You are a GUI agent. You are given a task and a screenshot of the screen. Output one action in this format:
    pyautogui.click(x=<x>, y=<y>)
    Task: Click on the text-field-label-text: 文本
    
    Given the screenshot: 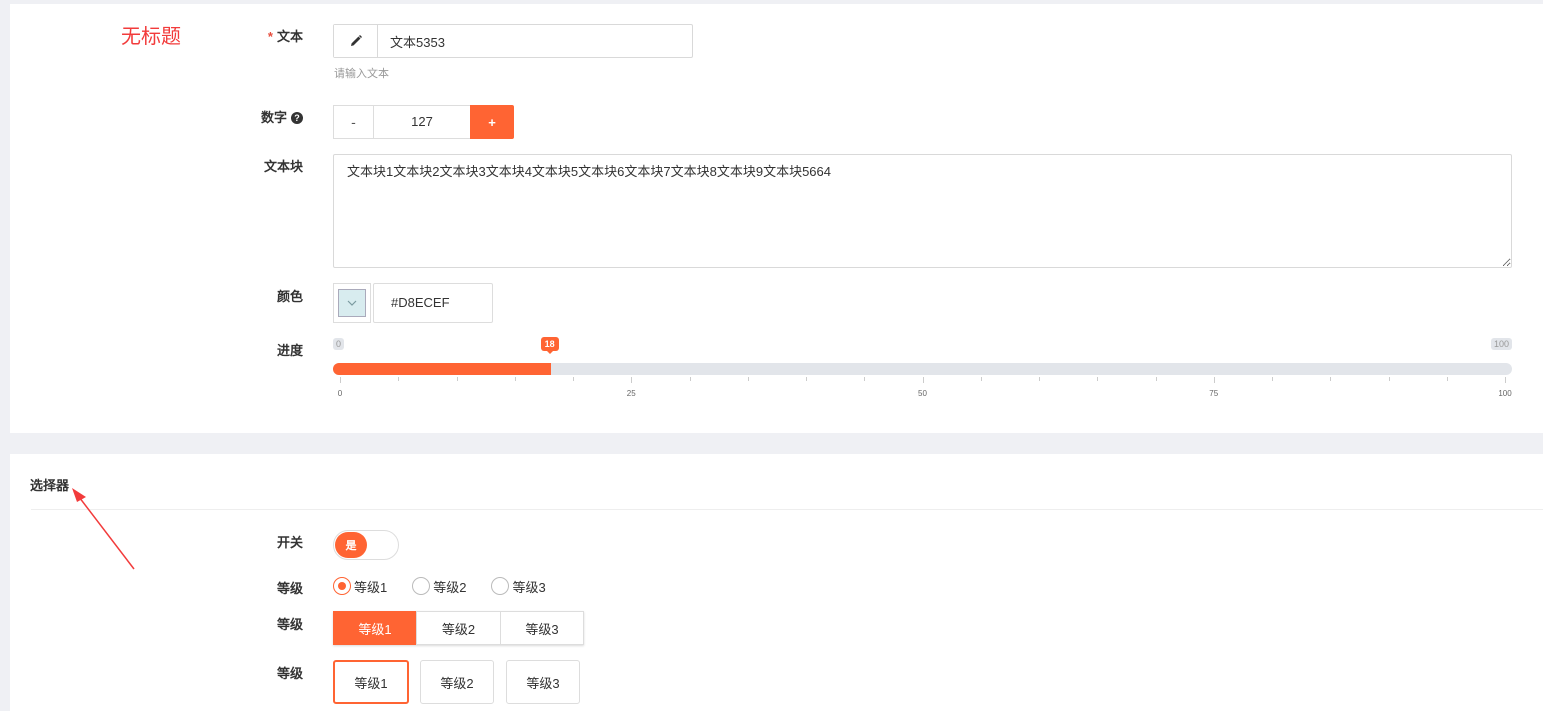 What is the action you would take?
    pyautogui.click(x=289, y=36)
    